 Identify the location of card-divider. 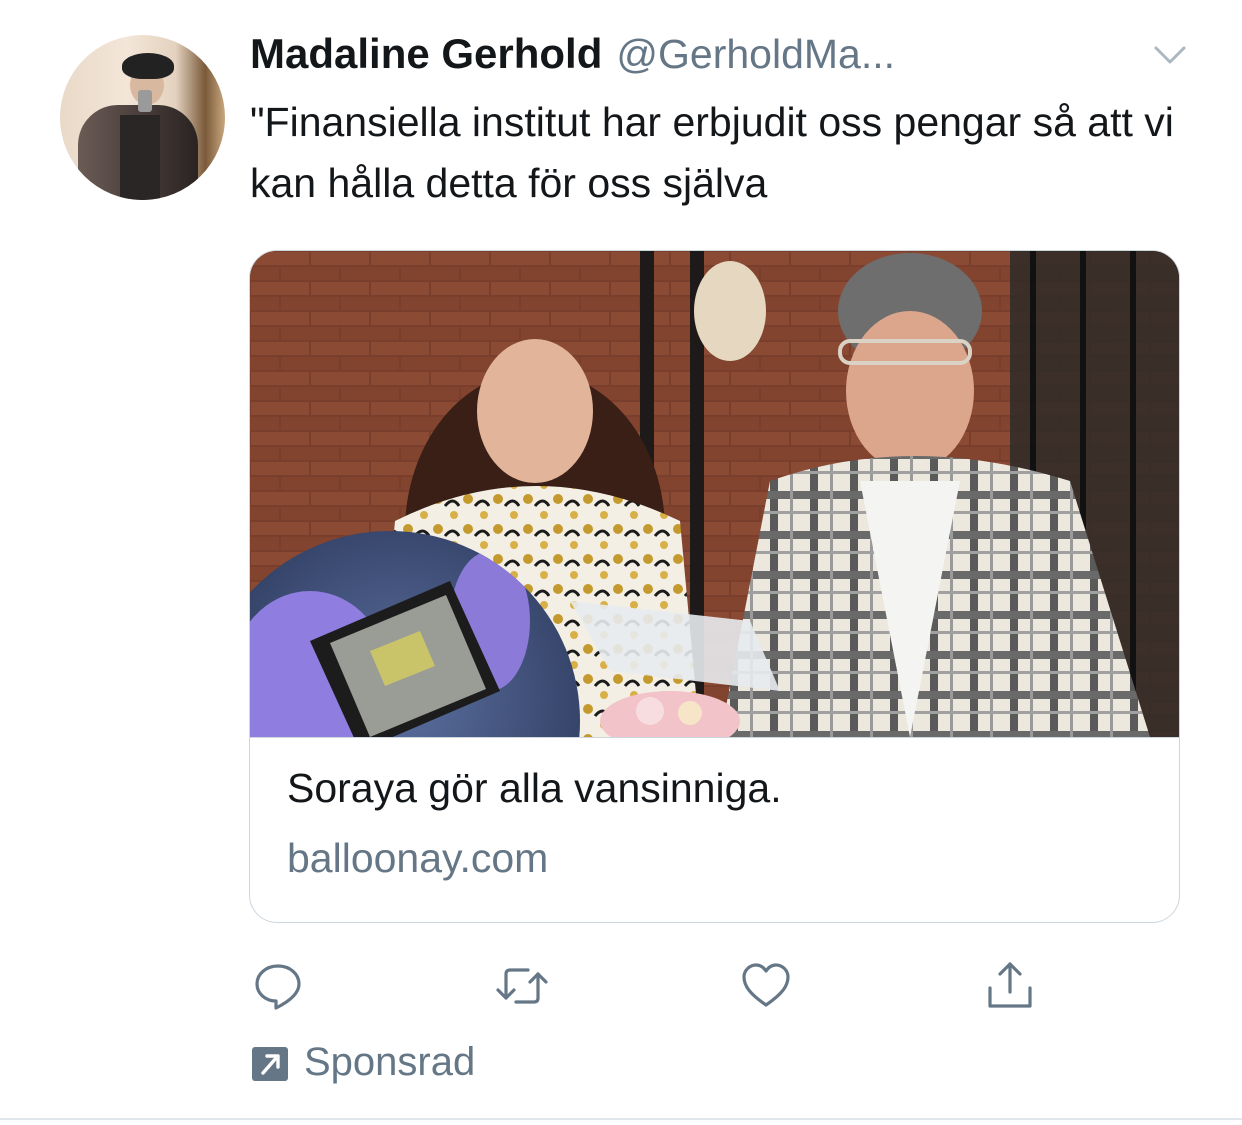
(714, 737).